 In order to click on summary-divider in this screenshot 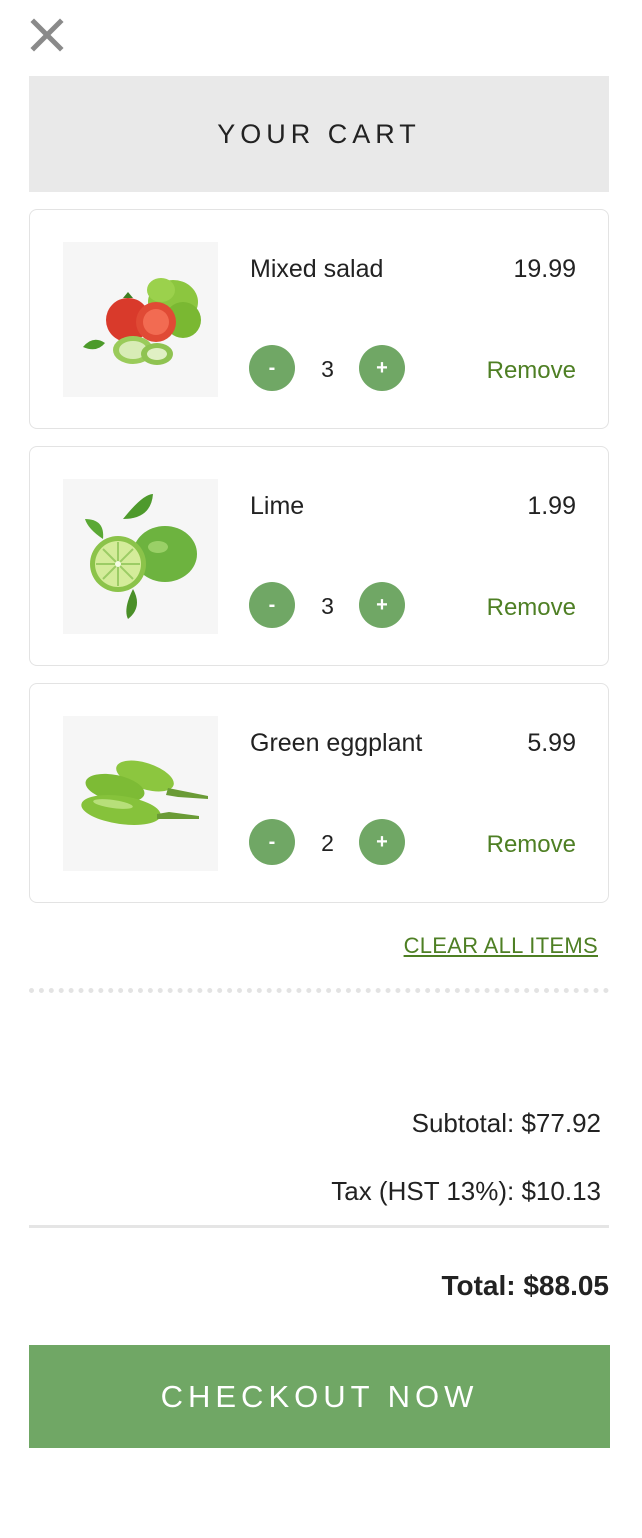, I will do `click(319, 1226)`.